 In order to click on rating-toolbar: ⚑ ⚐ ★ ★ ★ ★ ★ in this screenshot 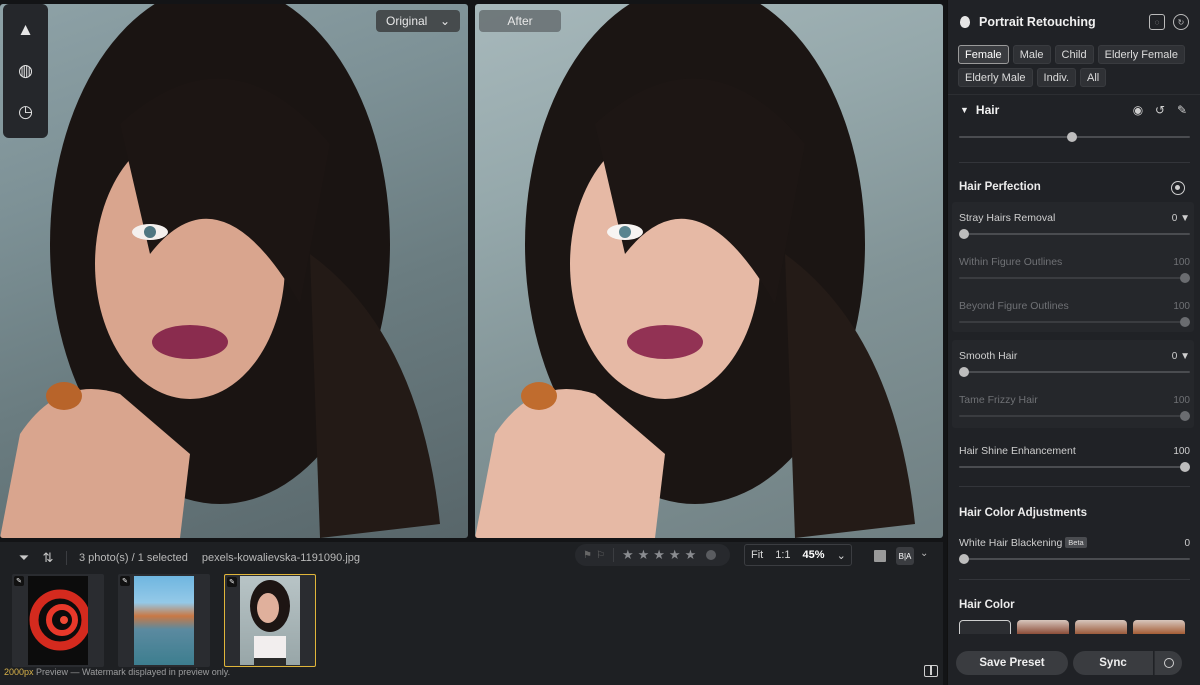, I will do `click(652, 555)`.